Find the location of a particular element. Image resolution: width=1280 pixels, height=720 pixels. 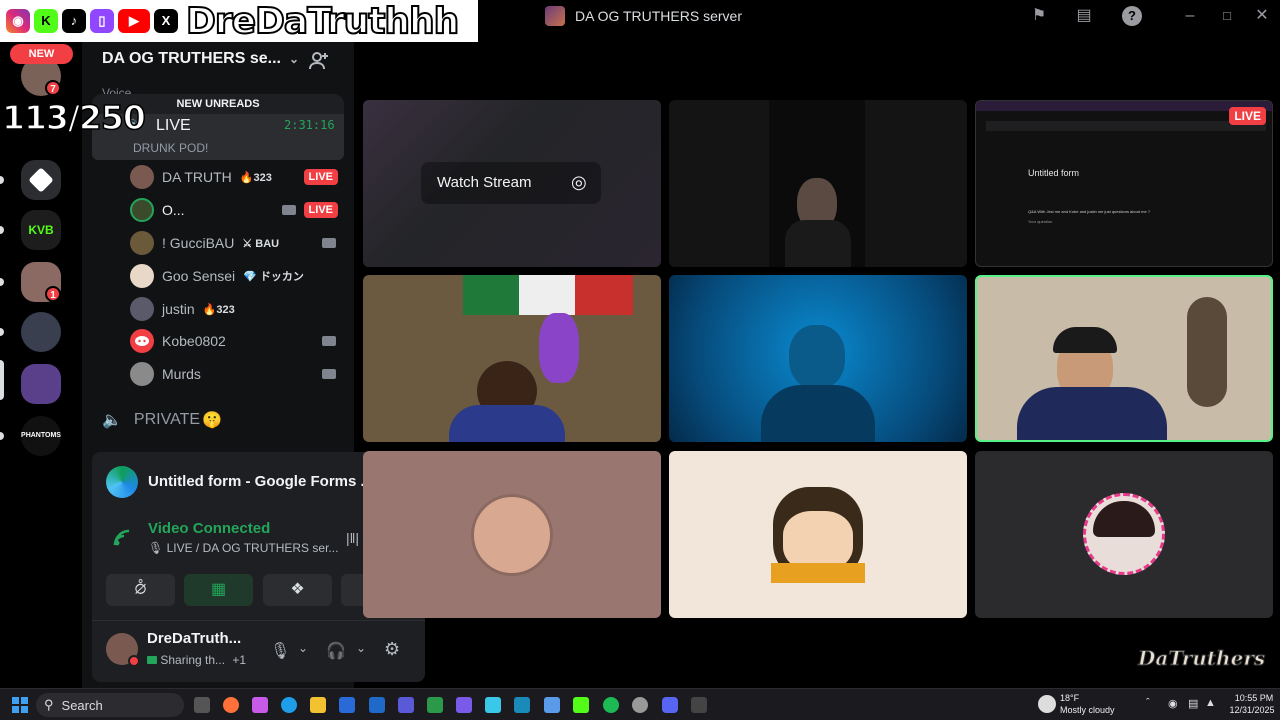

search-label: Search is located at coordinates (82, 705).